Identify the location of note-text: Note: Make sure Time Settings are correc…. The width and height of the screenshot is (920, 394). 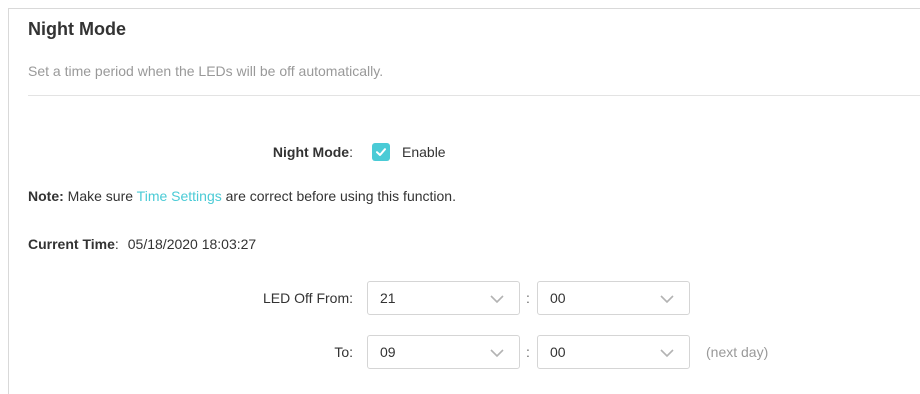
(242, 196).